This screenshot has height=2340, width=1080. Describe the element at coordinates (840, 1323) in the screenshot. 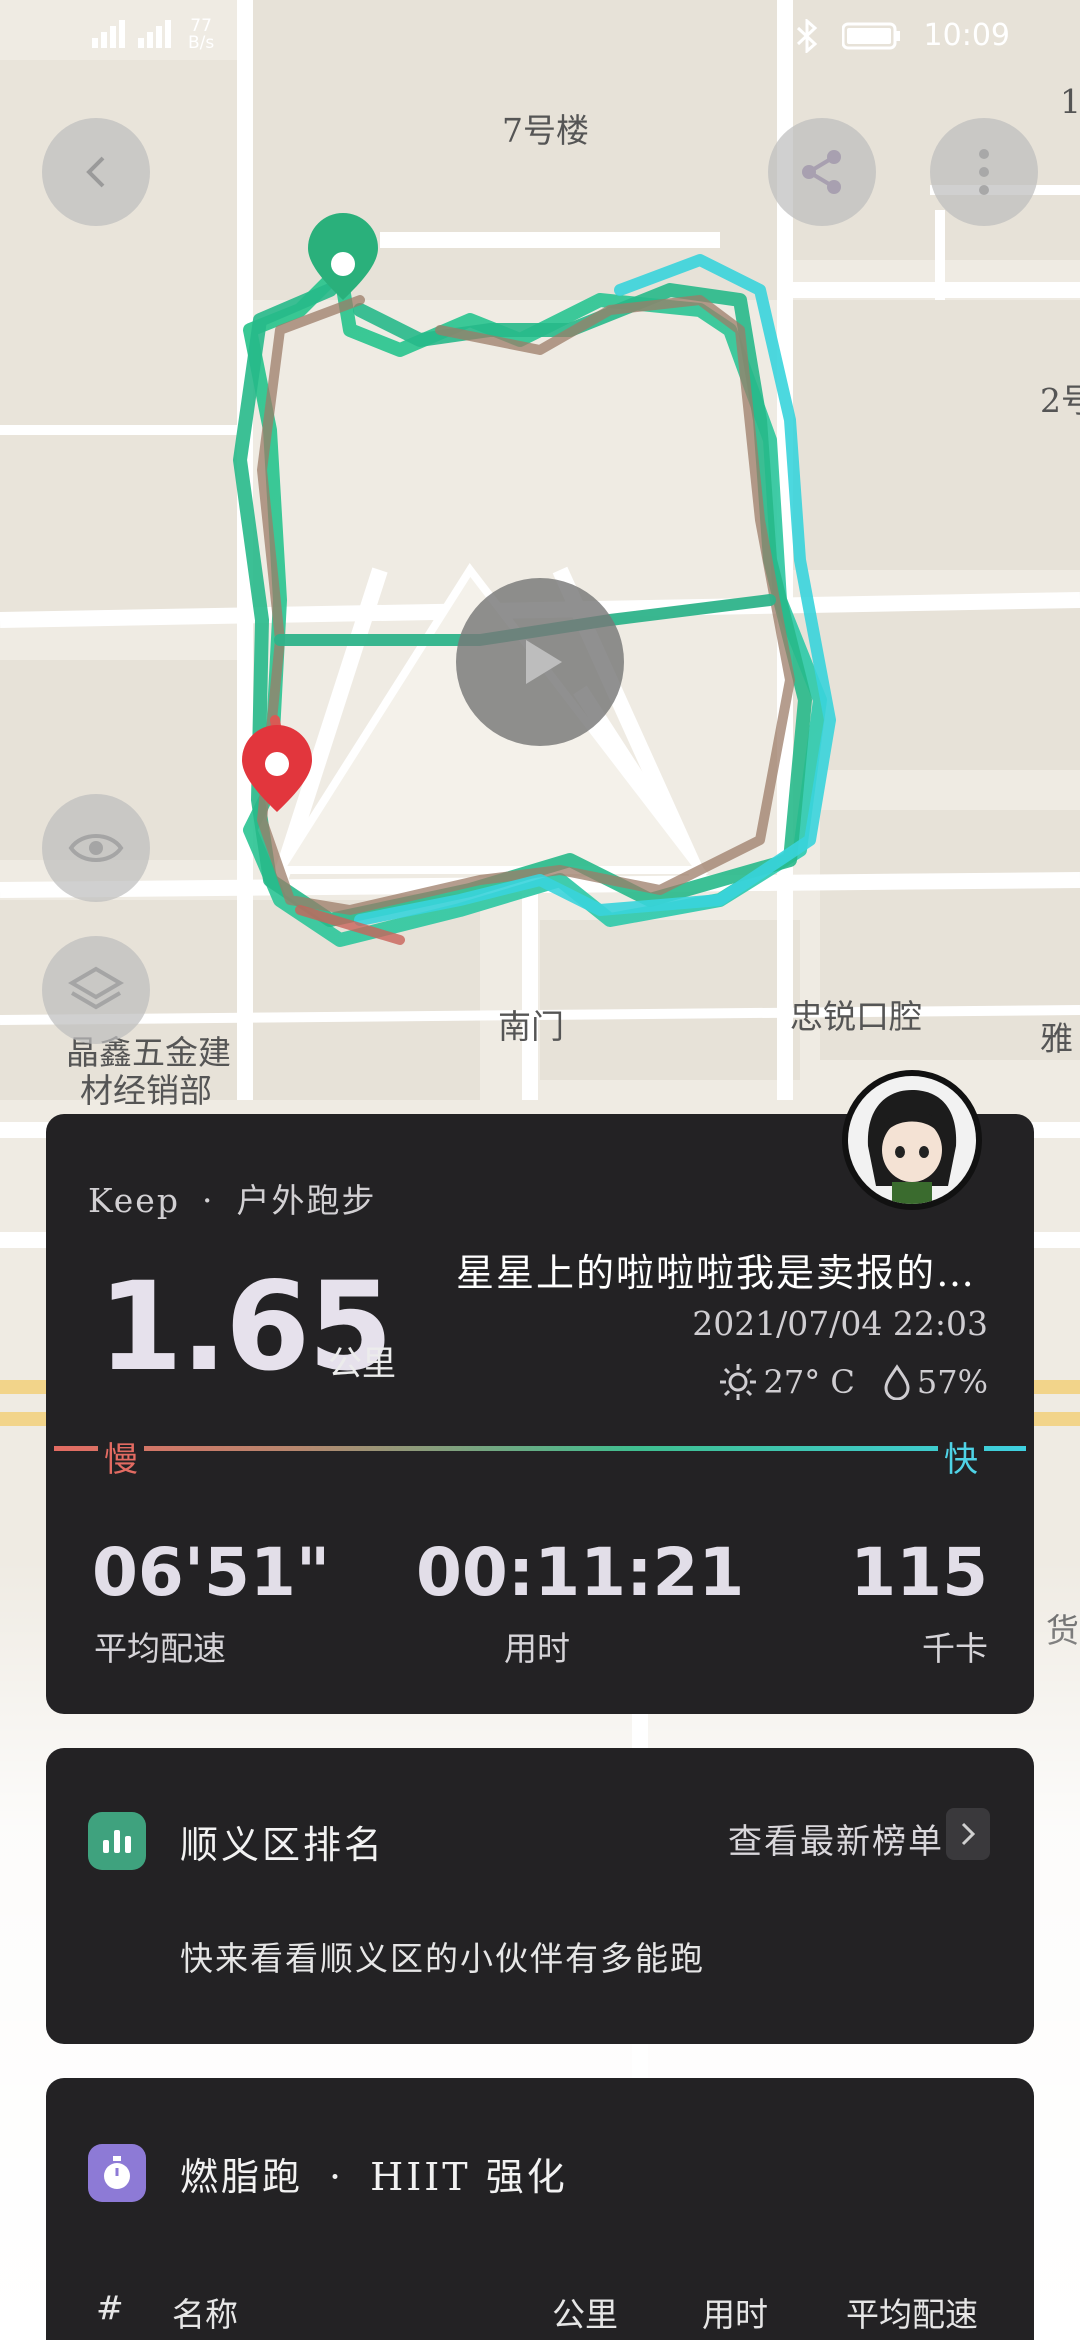

I see `run-datetime: 2021/07/04 22:03` at that location.